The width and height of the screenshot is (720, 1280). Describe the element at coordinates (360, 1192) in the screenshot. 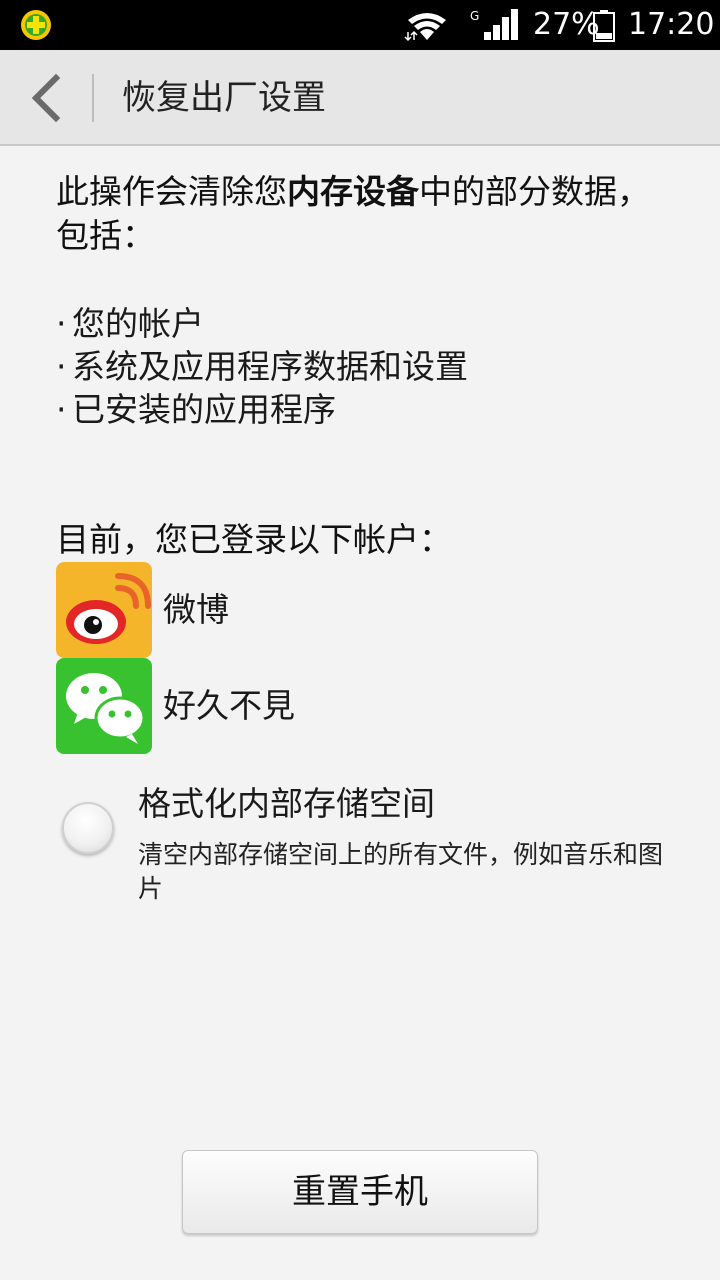

I see `reset-phone-button: 重置手机` at that location.